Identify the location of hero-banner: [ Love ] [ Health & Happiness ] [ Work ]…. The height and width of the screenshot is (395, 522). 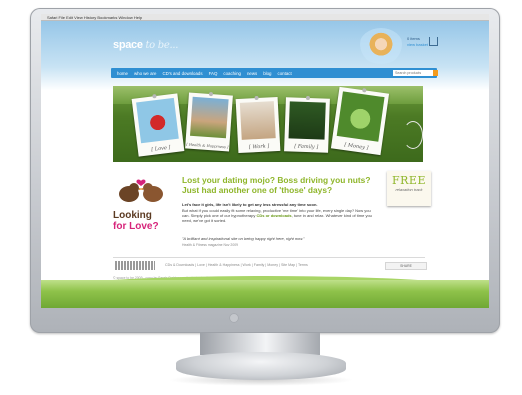
(268, 124).